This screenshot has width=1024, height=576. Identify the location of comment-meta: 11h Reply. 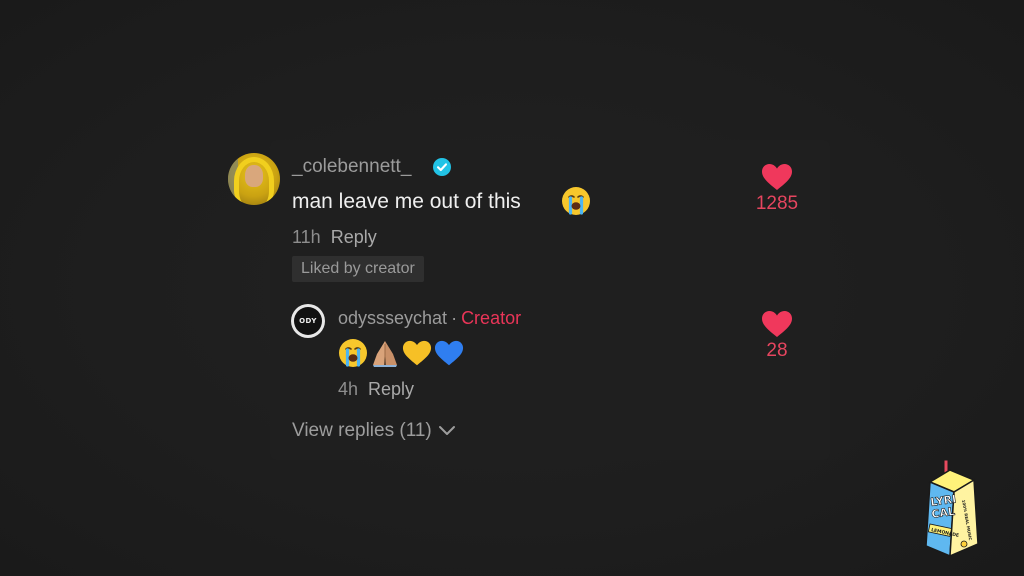
(334, 237).